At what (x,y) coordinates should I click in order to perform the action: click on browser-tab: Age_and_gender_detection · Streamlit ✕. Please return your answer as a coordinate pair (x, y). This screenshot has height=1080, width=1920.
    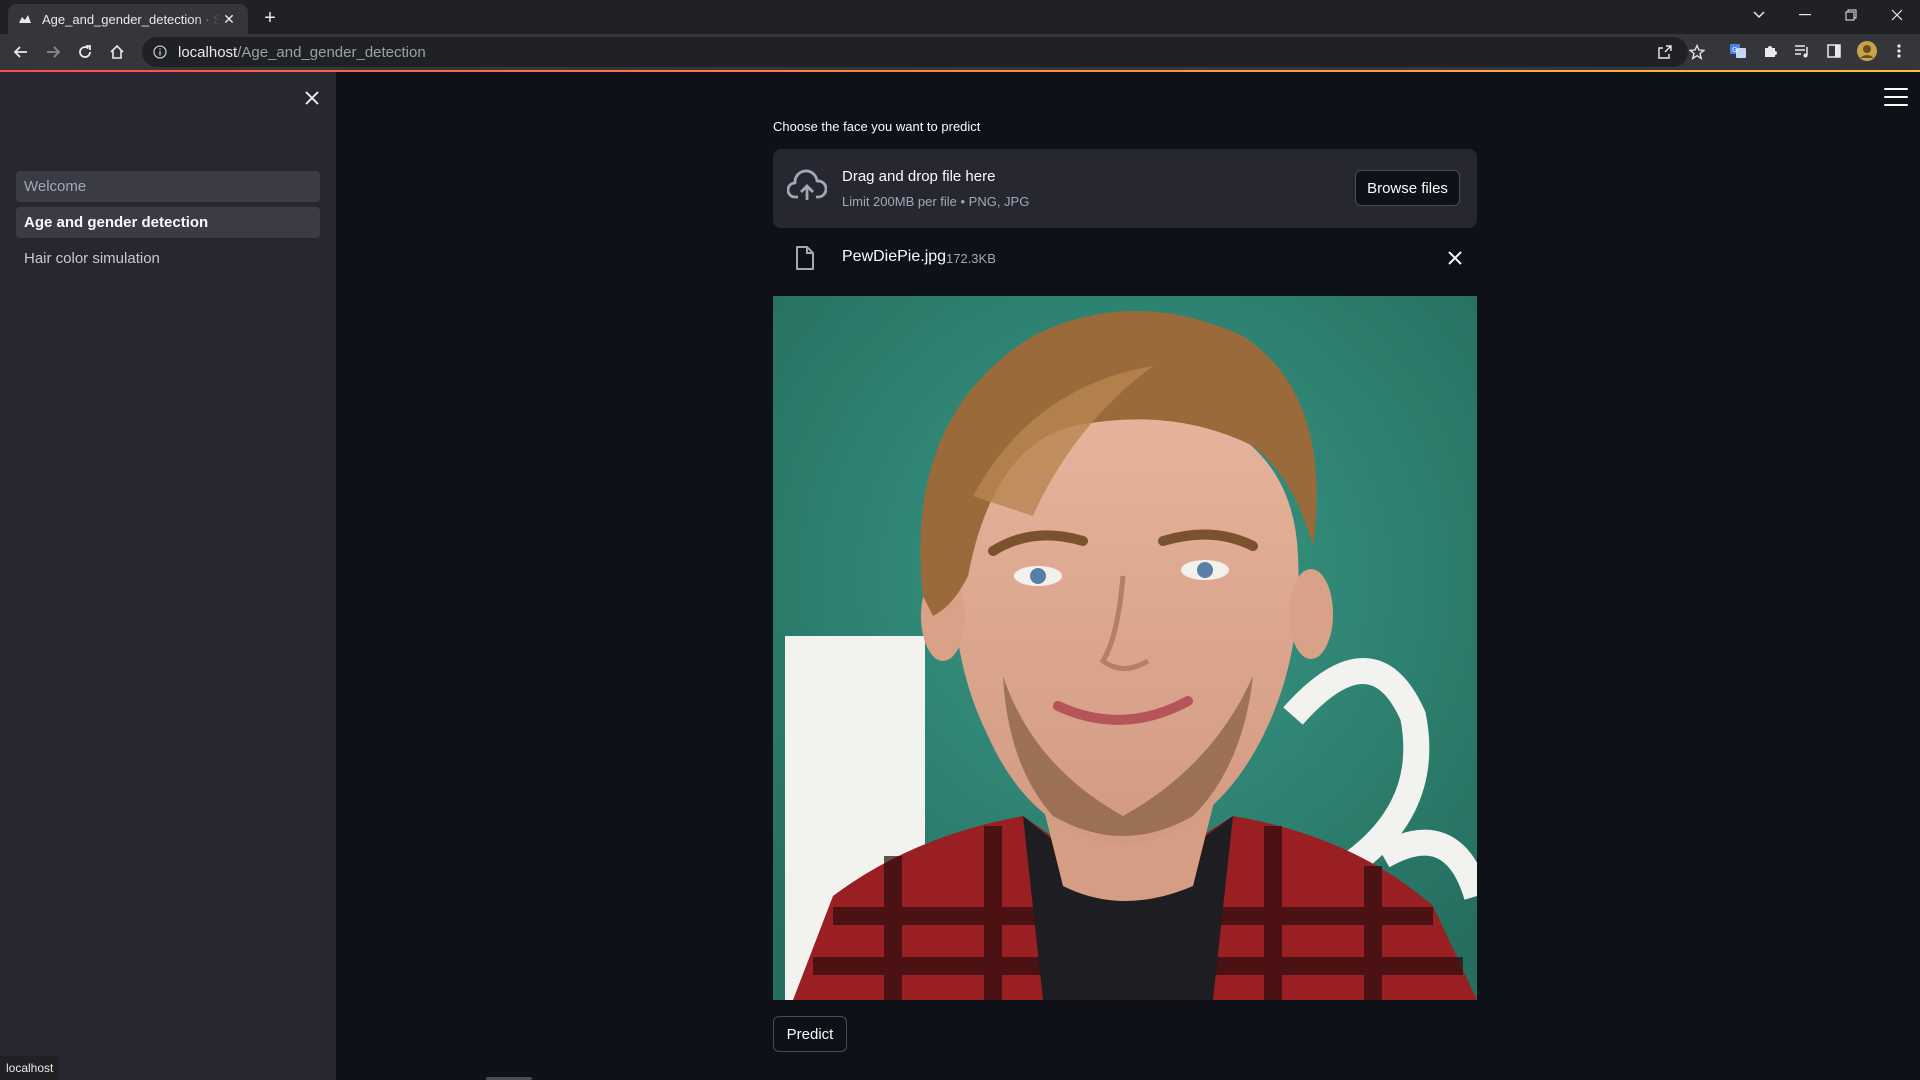
    Looking at the image, I should click on (128, 19).